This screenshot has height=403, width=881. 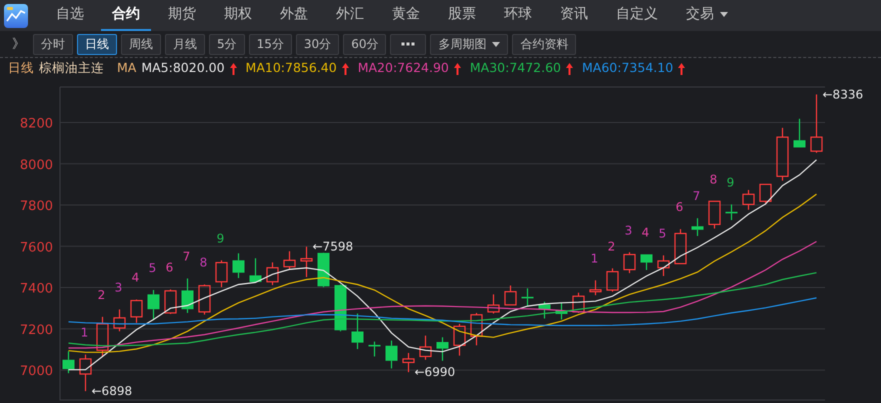 What do you see at coordinates (600, 68) in the screenshot?
I see `ma-name: MA60` at bounding box center [600, 68].